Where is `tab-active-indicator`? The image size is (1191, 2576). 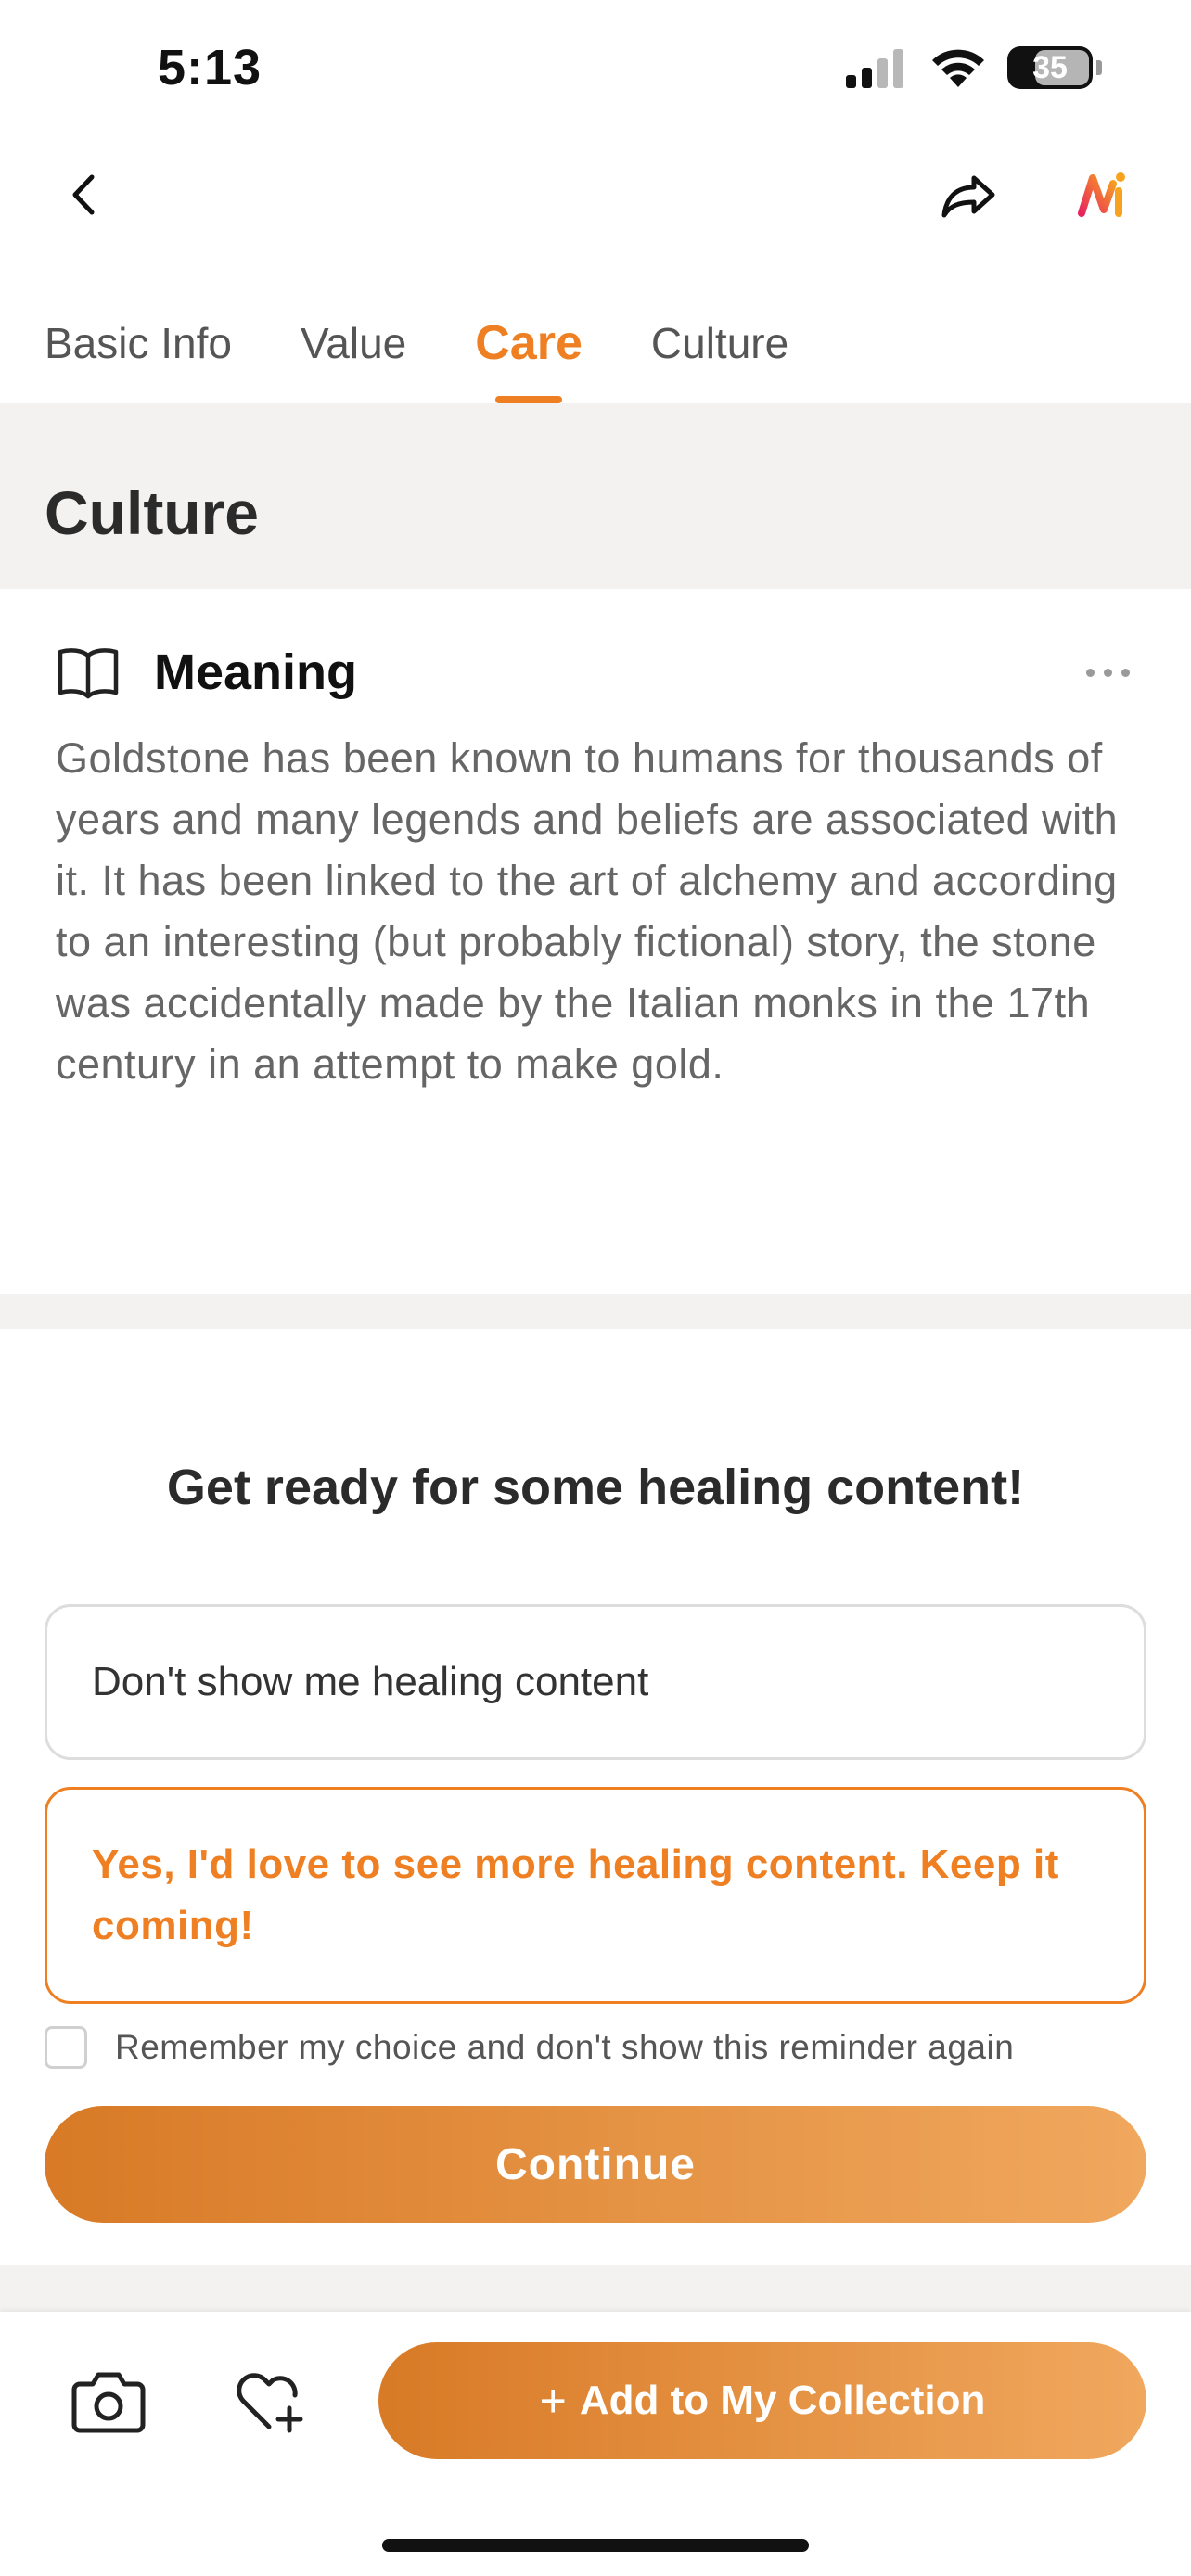
tab-active-indicator is located at coordinates (528, 400).